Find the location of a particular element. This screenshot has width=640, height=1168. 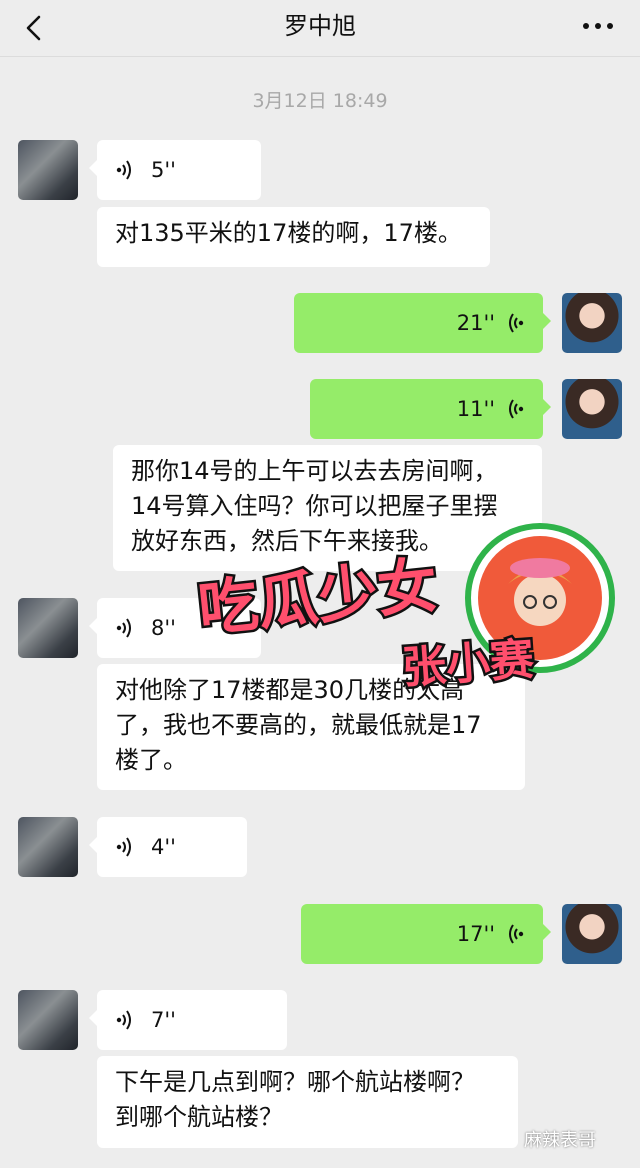

voice-duration: 21'' is located at coordinates (475, 322).